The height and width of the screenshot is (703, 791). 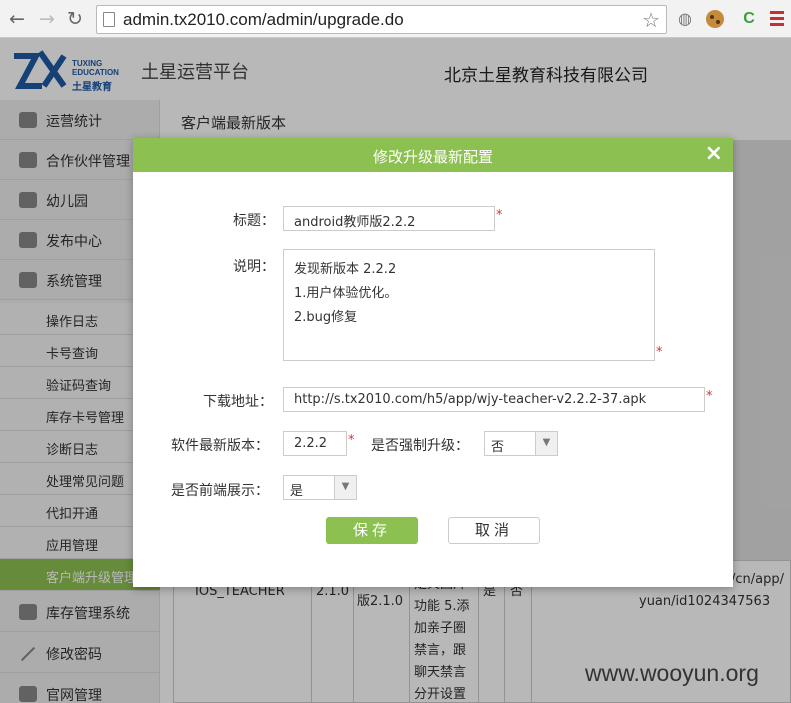 I want to click on show-frontend-select: 是 ▼, so click(x=320, y=487).